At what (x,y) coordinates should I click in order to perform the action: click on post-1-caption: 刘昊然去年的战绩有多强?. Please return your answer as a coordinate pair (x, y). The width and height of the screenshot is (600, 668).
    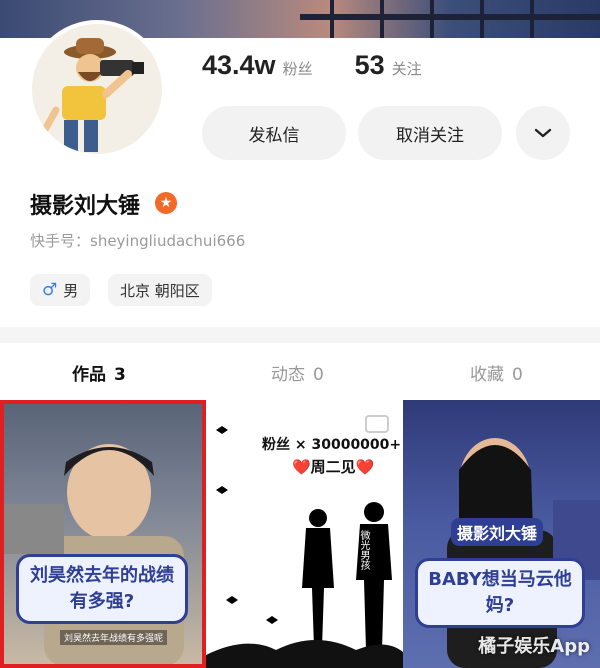
    Looking at the image, I should click on (102, 589).